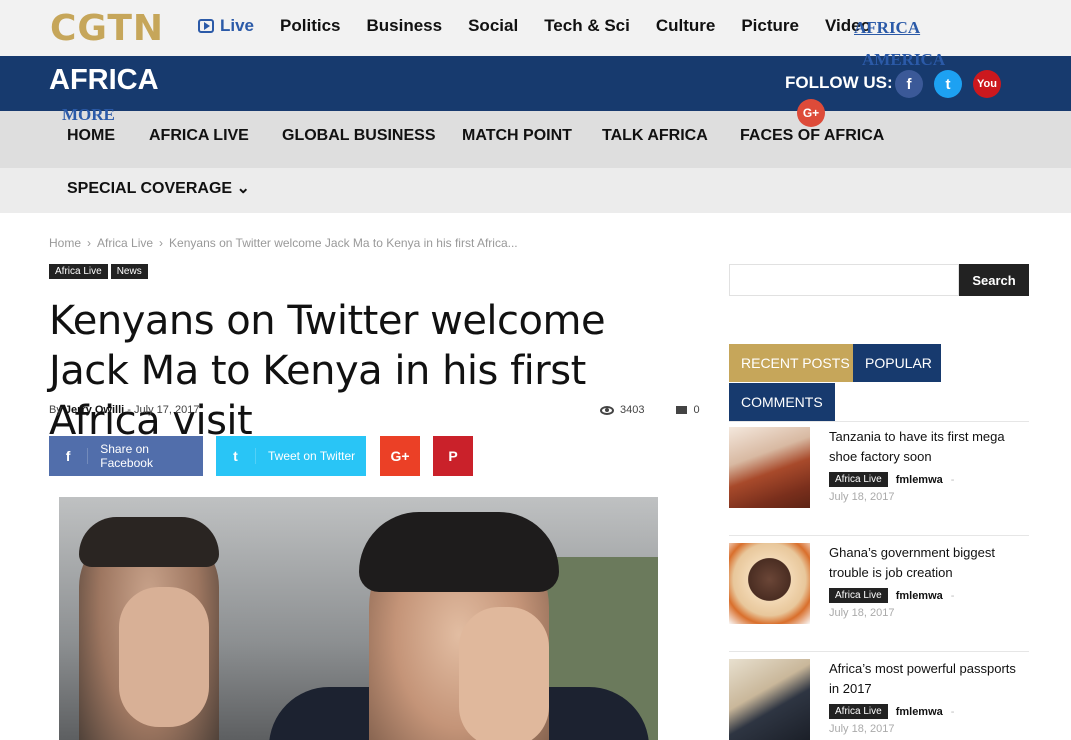 The width and height of the screenshot is (1071, 740). What do you see at coordinates (206, 26) in the screenshot?
I see `live-tv-icon` at bounding box center [206, 26].